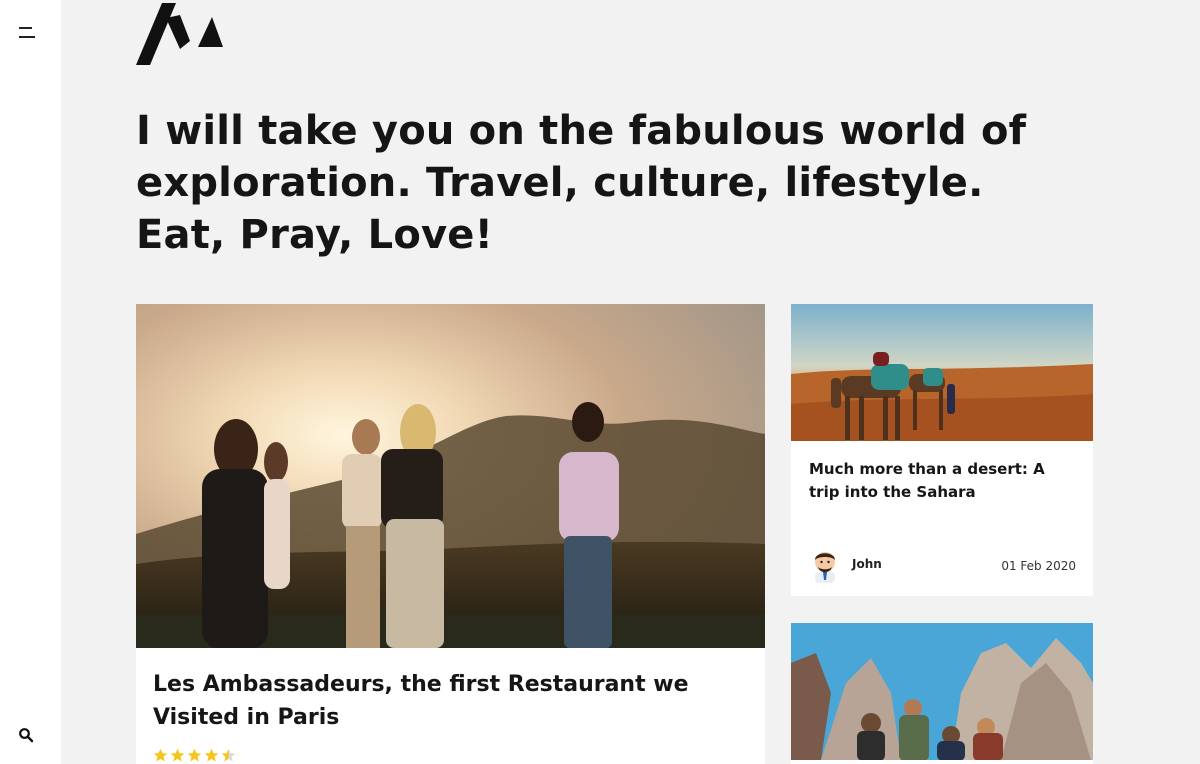 The width and height of the screenshot is (1200, 764). What do you see at coordinates (228, 755) in the screenshot?
I see `star-half-icon` at bounding box center [228, 755].